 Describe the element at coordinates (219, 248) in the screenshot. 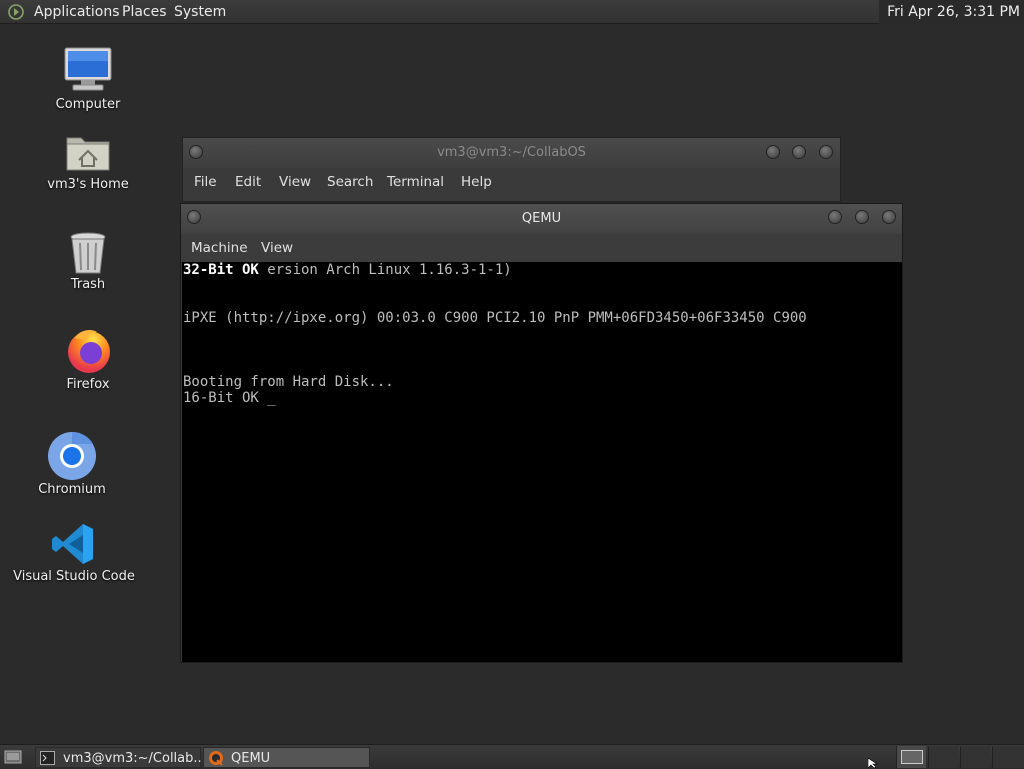

I see `menu-machine: Machine` at that location.